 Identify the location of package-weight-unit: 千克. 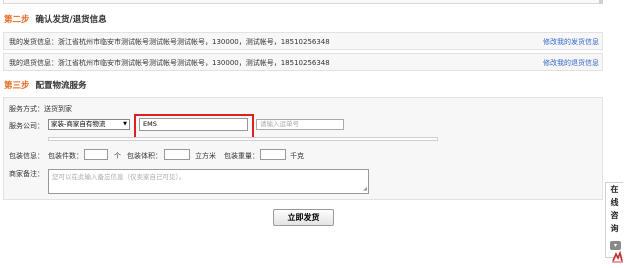
(297, 156).